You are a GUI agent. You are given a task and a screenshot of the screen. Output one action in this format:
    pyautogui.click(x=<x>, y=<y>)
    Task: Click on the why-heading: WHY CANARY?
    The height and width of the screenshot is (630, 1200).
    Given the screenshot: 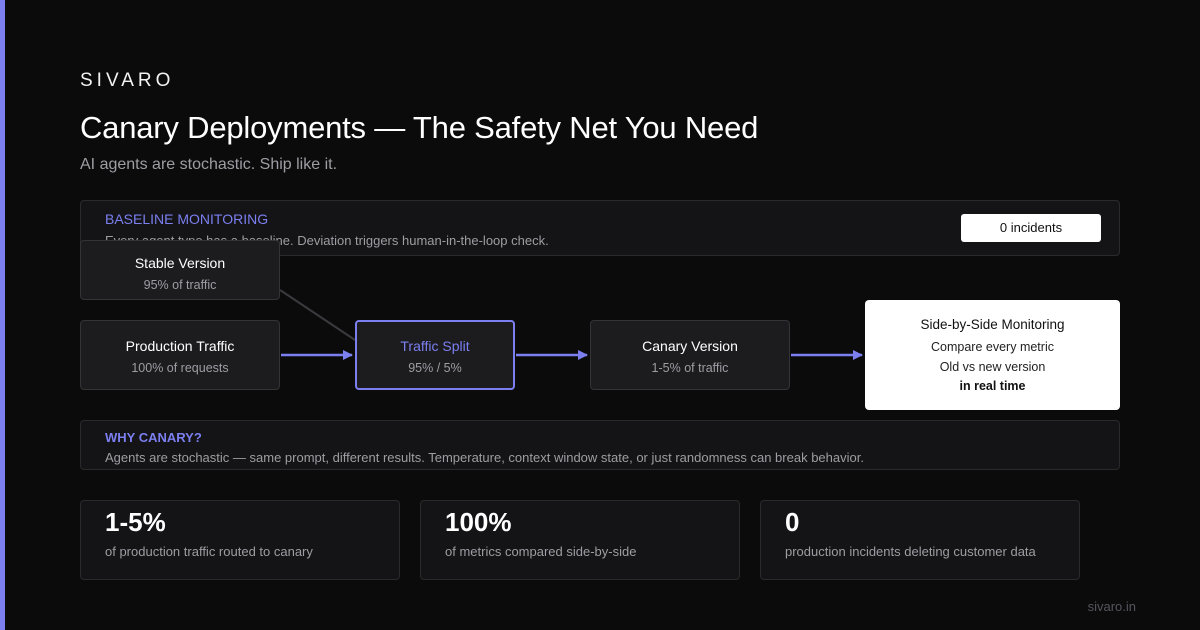 What is the action you would take?
    pyautogui.click(x=153, y=437)
    